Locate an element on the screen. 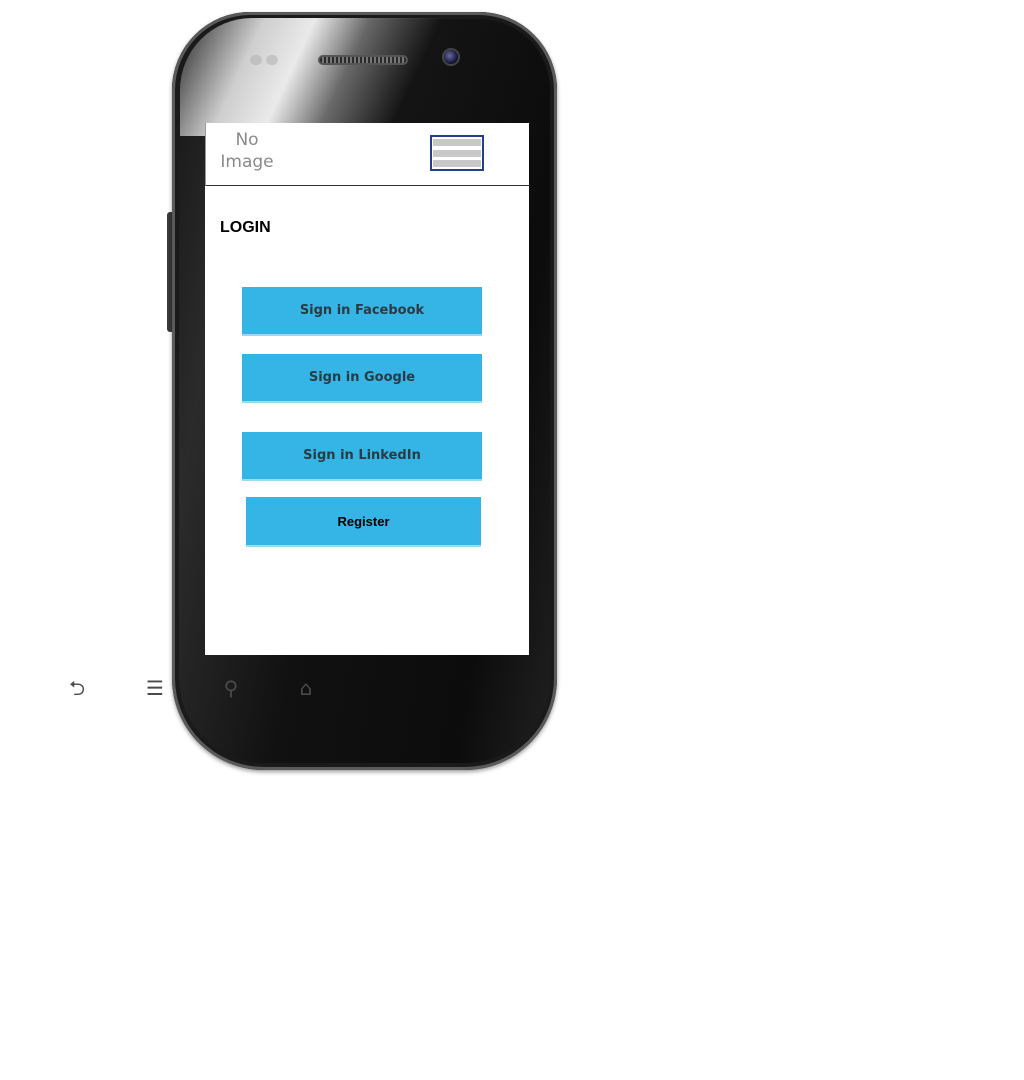 Image resolution: width=1024 pixels, height=1080 pixels. menu-icon: ☰ is located at coordinates (155, 688).